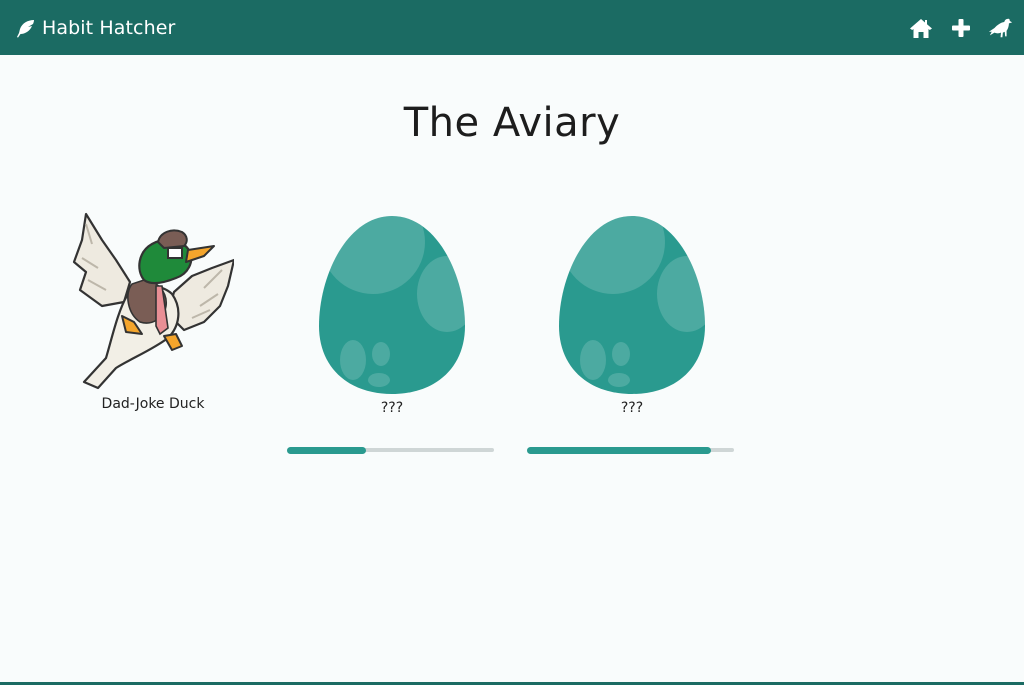 Image resolution: width=1024 pixels, height=685 pixels. I want to click on plus-icon, so click(961, 28).